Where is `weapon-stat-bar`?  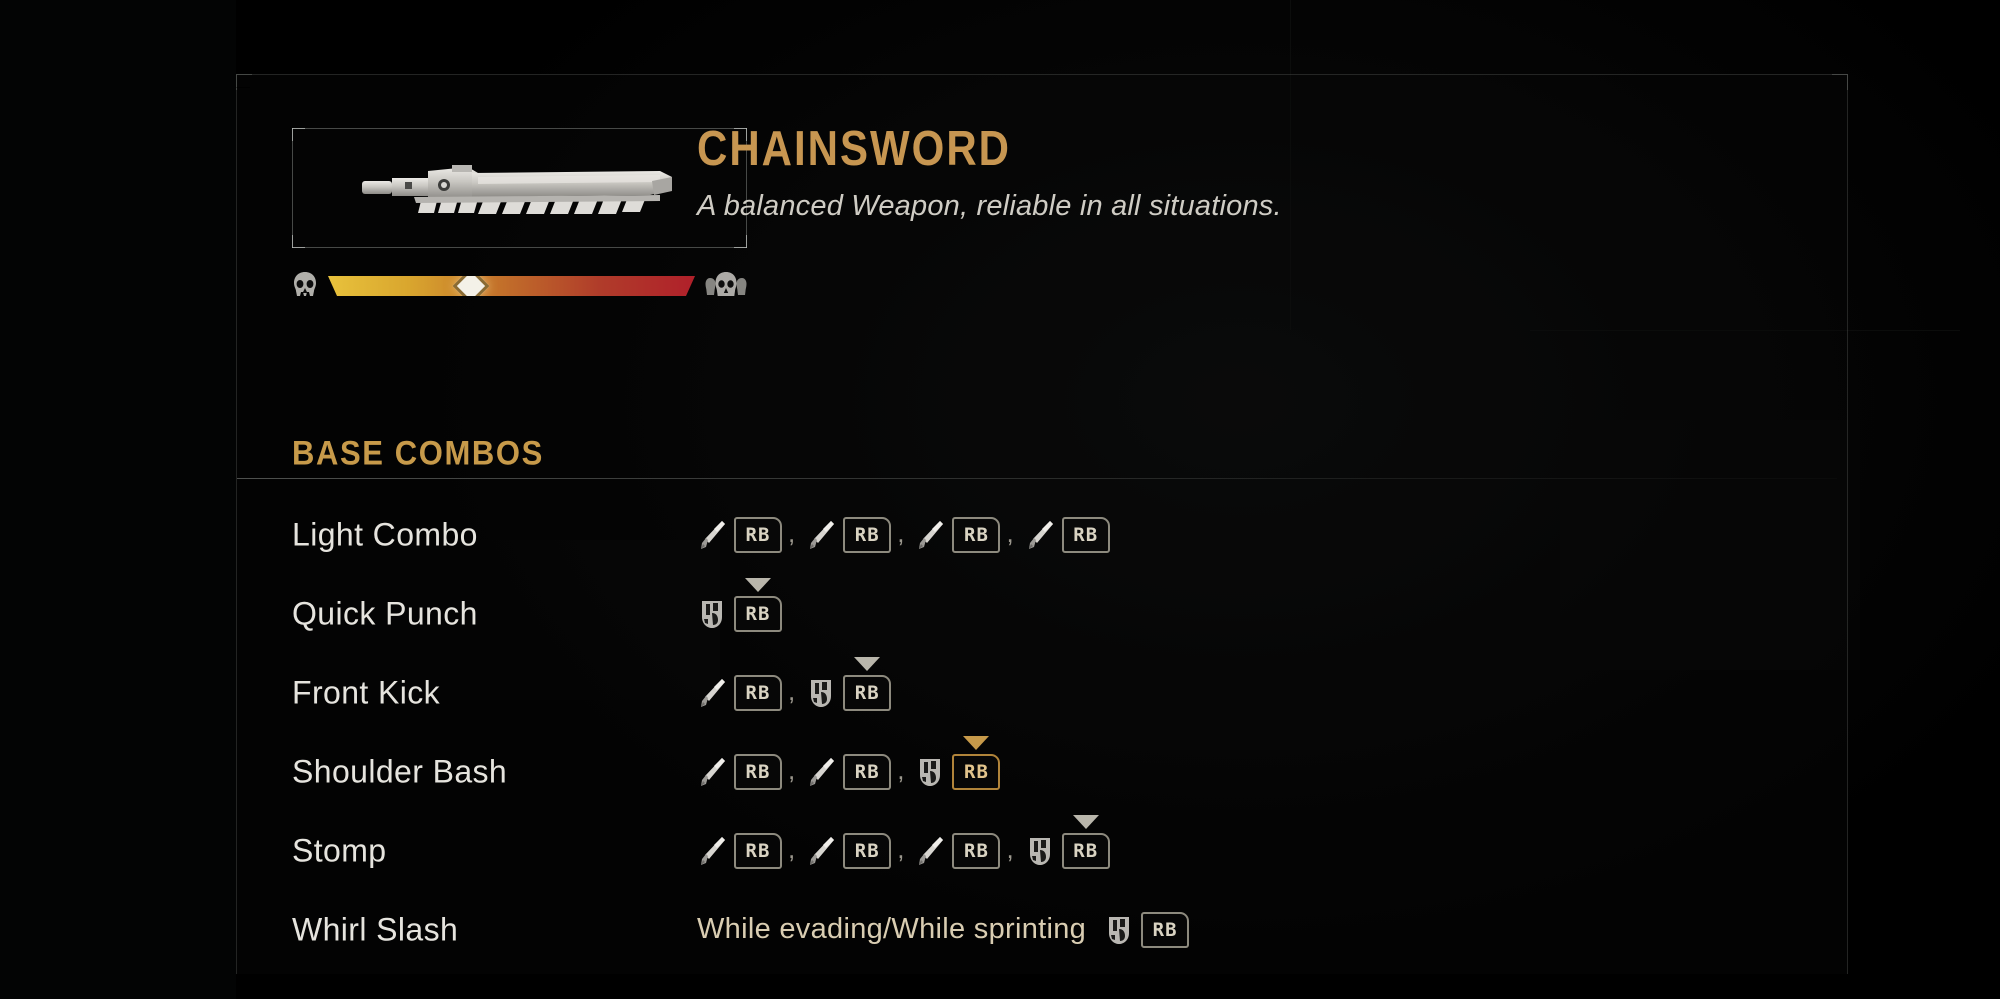 weapon-stat-bar is located at coordinates (519, 286).